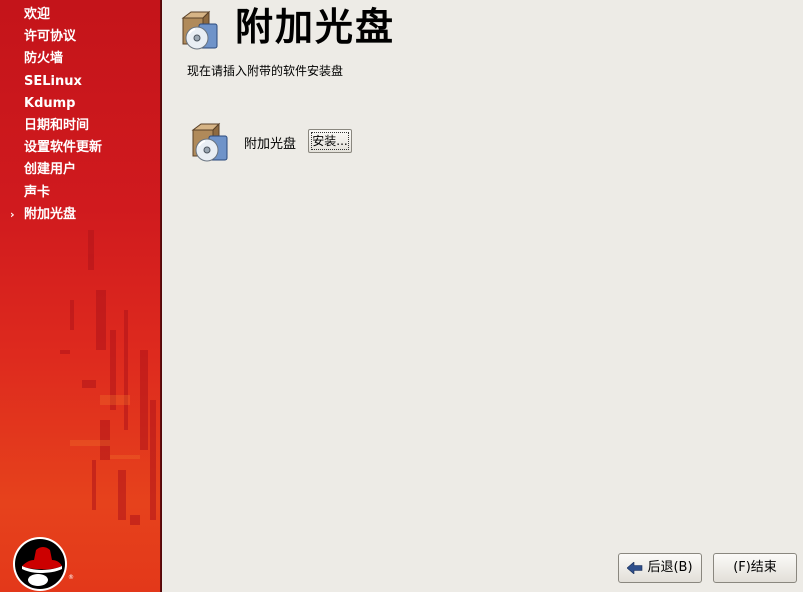 Image resolution: width=803 pixels, height=592 pixels. Describe the element at coordinates (63, 148) in the screenshot. I see `sidebar-item-label: 设置软件更新` at that location.